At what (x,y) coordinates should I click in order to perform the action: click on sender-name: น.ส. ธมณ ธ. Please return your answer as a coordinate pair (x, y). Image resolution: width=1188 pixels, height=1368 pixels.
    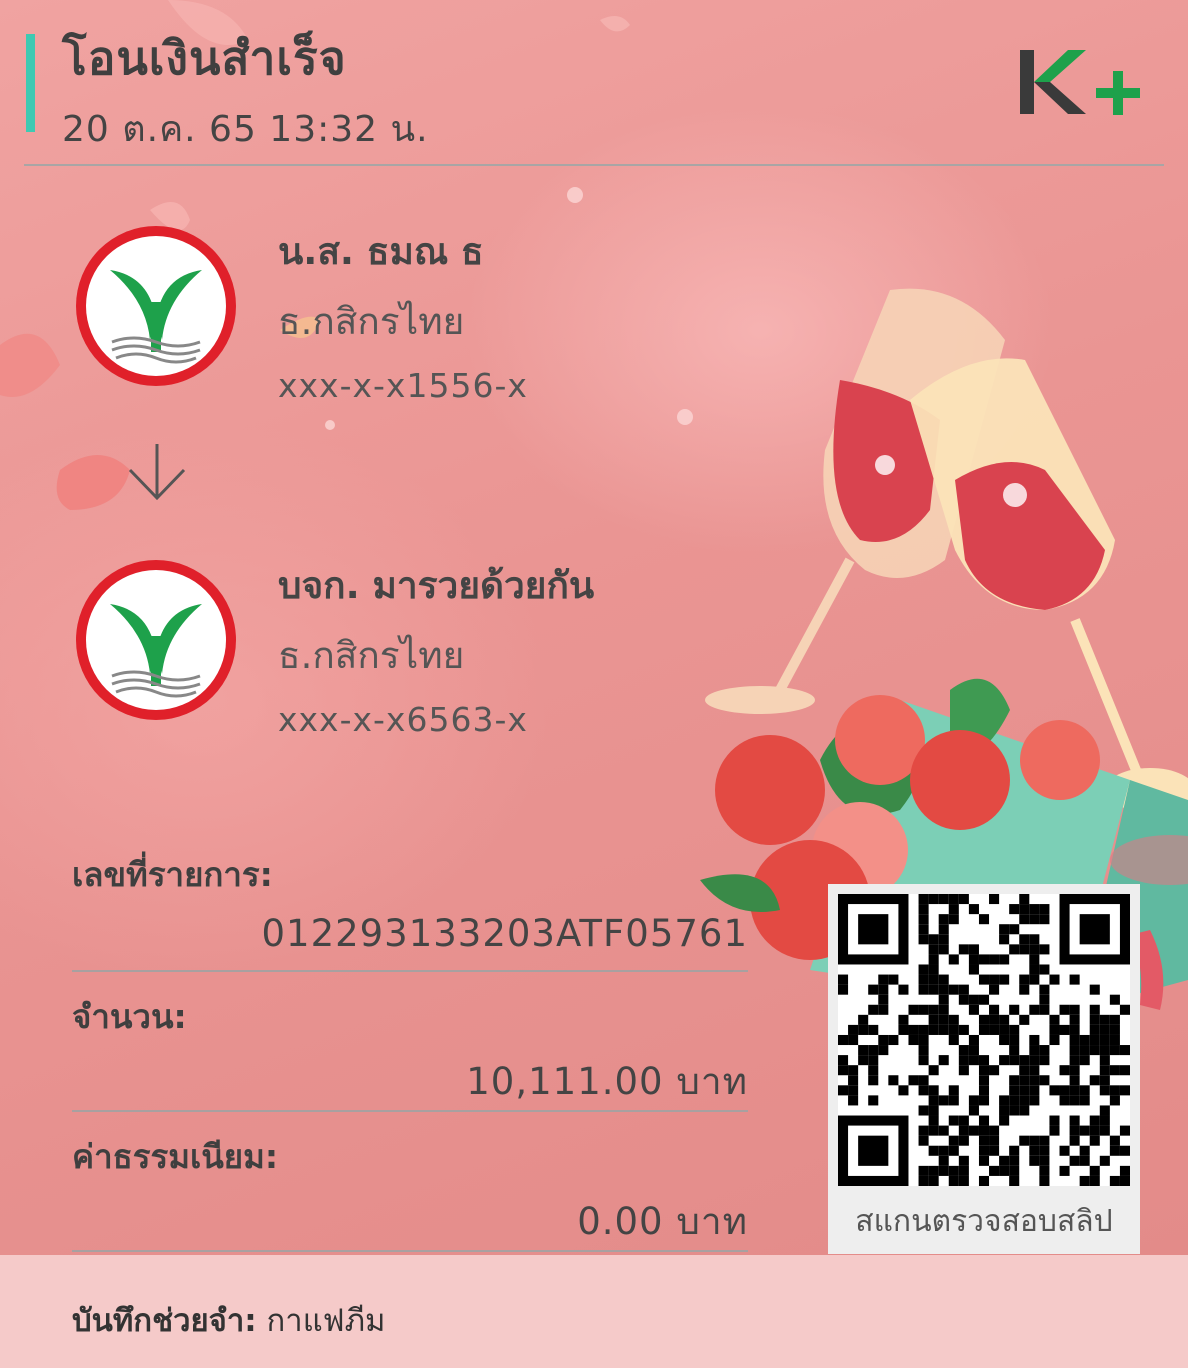
    Looking at the image, I should click on (381, 251).